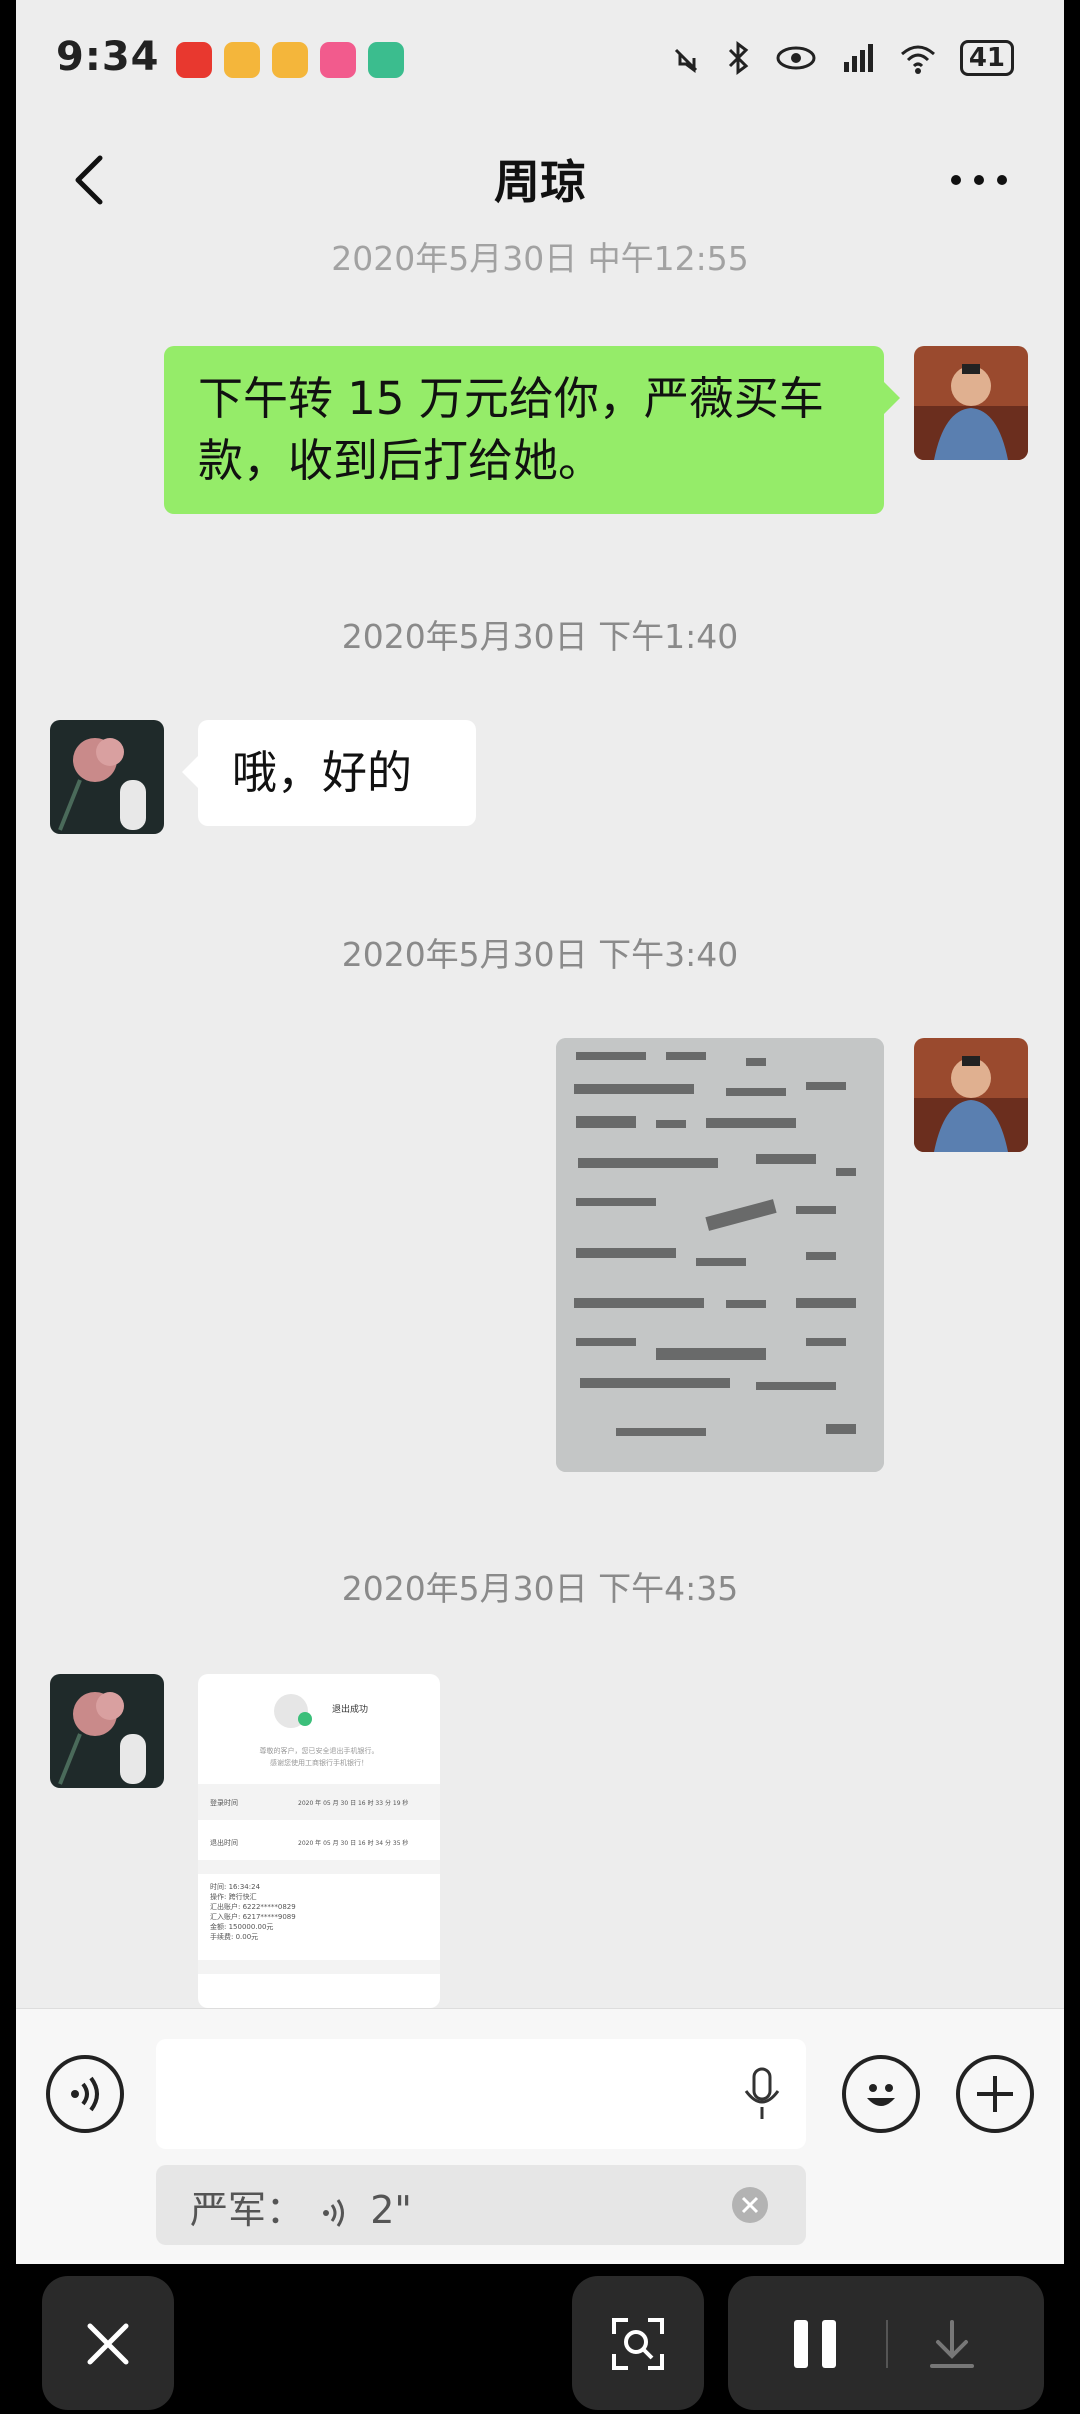 This screenshot has height=2414, width=1080. I want to click on chat-header: 周琼, so click(540, 180).